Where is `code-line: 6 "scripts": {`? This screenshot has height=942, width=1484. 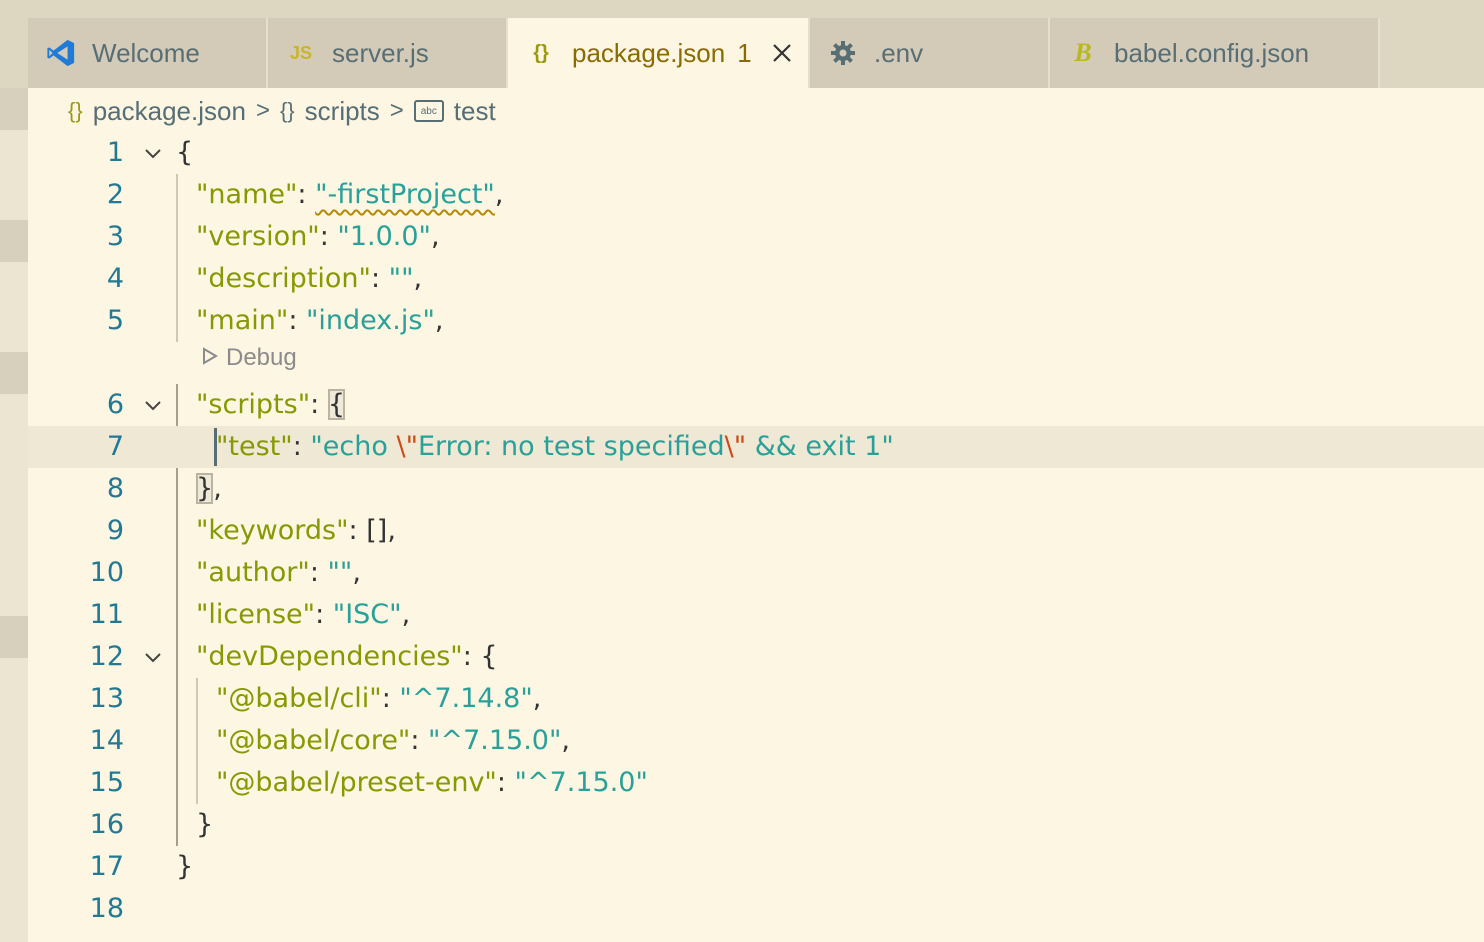
code-line: 6 "scripts": { is located at coordinates (756, 405).